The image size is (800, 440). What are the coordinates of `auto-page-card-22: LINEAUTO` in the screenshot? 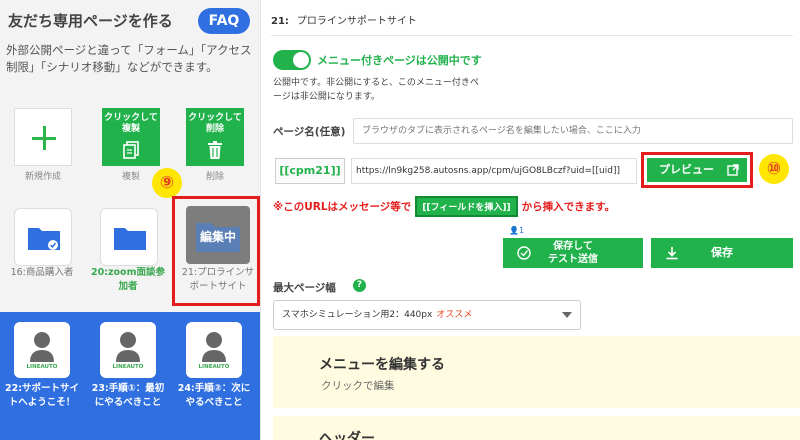 It's located at (42, 350).